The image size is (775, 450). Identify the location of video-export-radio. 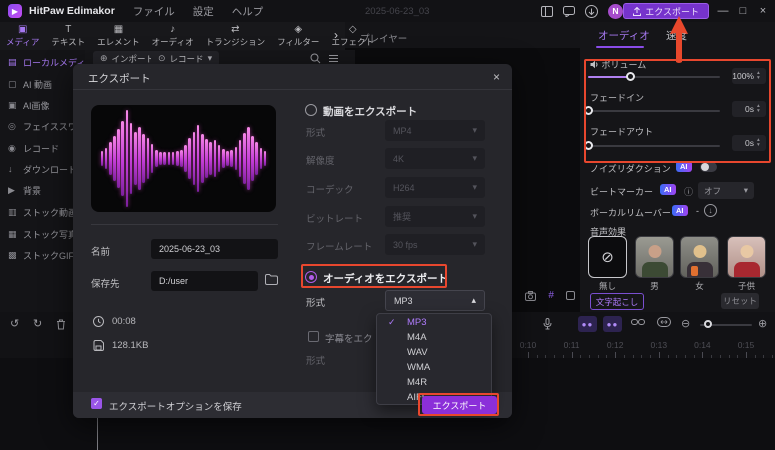
(311, 110).